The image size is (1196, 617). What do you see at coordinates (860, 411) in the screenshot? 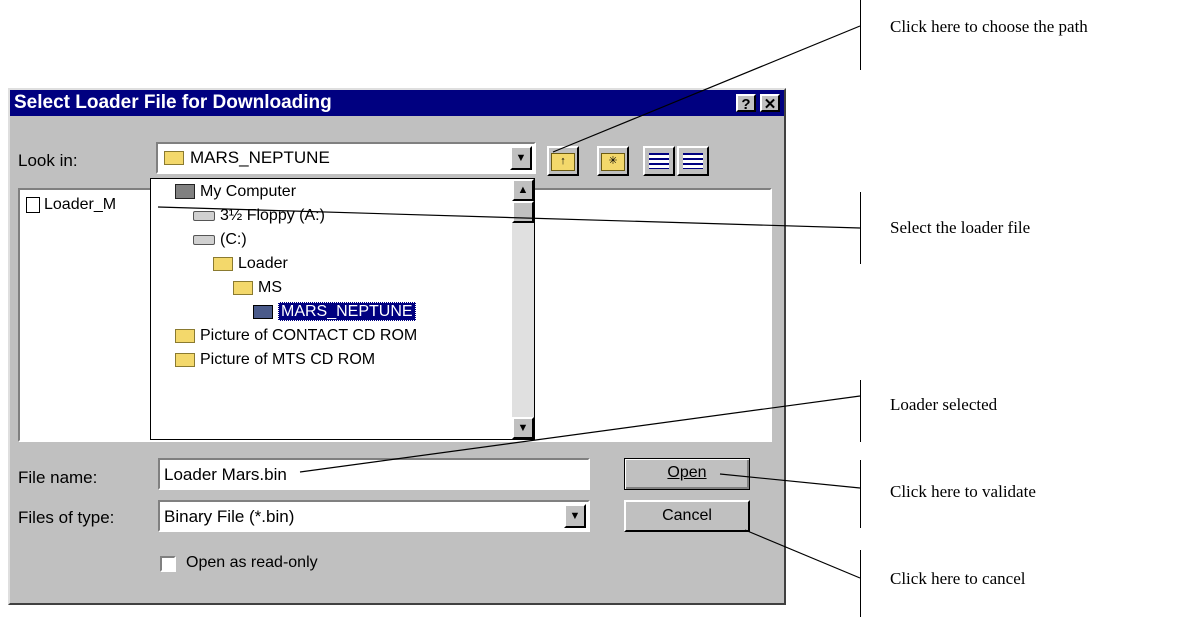
I see `annotation-bracket-loader` at bounding box center [860, 411].